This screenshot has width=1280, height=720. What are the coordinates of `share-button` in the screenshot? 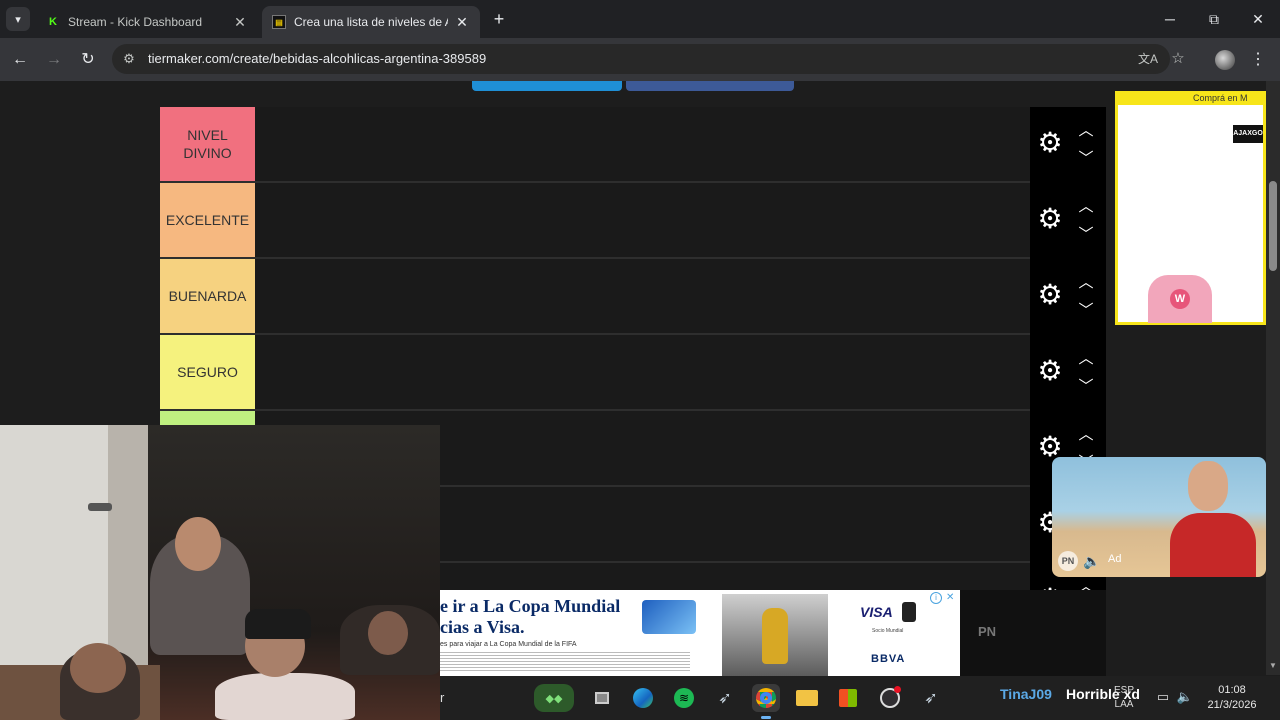 It's located at (710, 86).